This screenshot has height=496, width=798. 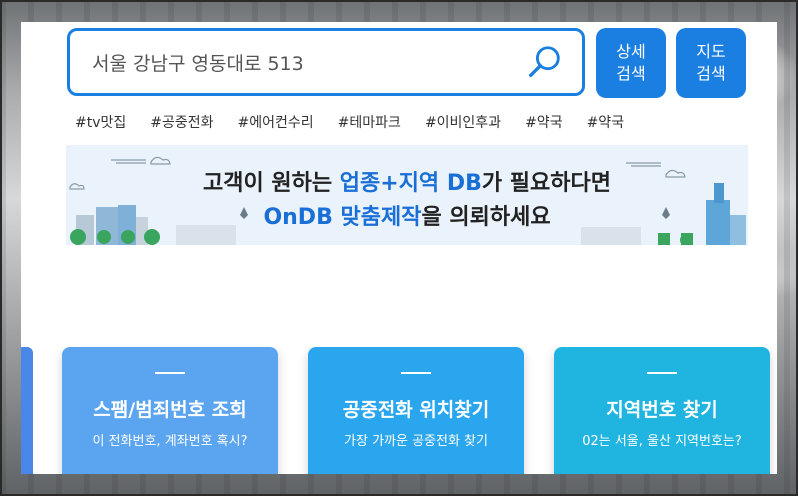 I want to click on banner-line-1: 고객이 원하는 업종+지역 DB가 필요하다면, so click(x=407, y=181).